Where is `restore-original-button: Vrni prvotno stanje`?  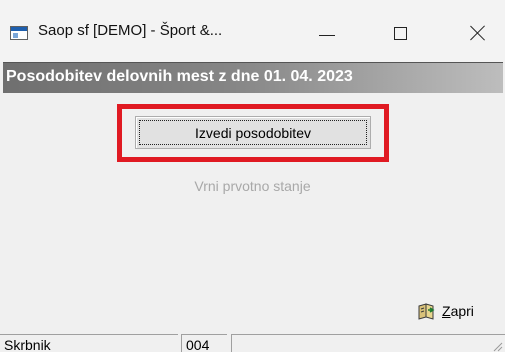 restore-original-button: Vrni prvotno stanje is located at coordinates (252, 186).